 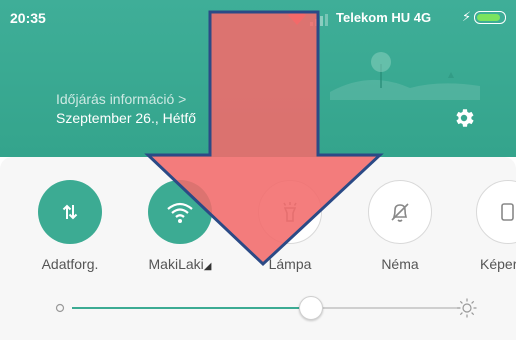 I want to click on weather-info-link: Időjárás információ >, so click(x=126, y=99).